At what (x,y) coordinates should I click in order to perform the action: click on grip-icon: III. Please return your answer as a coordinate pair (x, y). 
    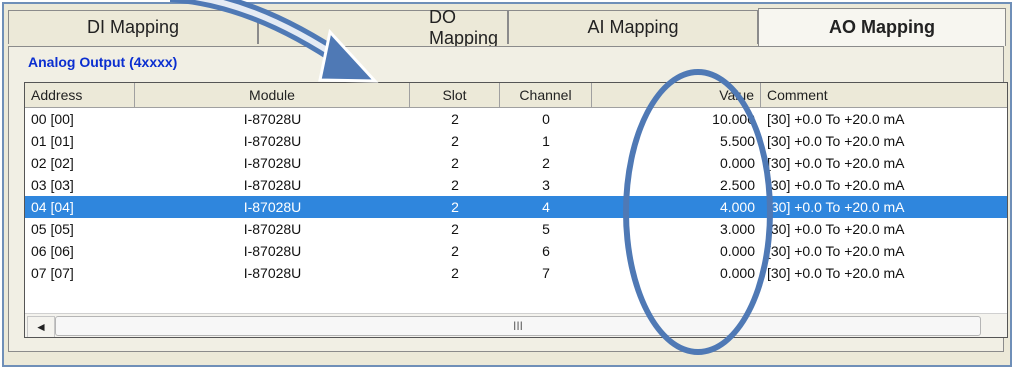
    Looking at the image, I should click on (517, 326).